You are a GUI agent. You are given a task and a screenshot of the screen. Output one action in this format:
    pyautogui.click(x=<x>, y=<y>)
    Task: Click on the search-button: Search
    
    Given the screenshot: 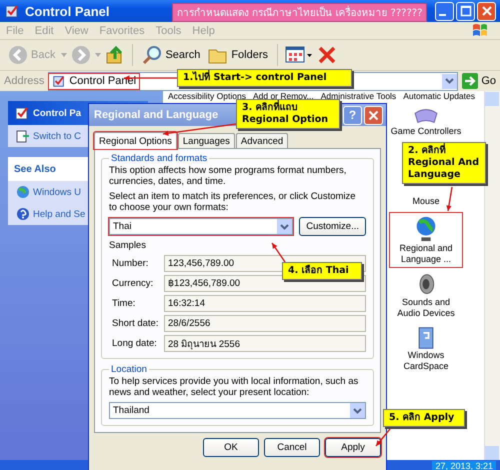 What is the action you would take?
    pyautogui.click(x=171, y=55)
    